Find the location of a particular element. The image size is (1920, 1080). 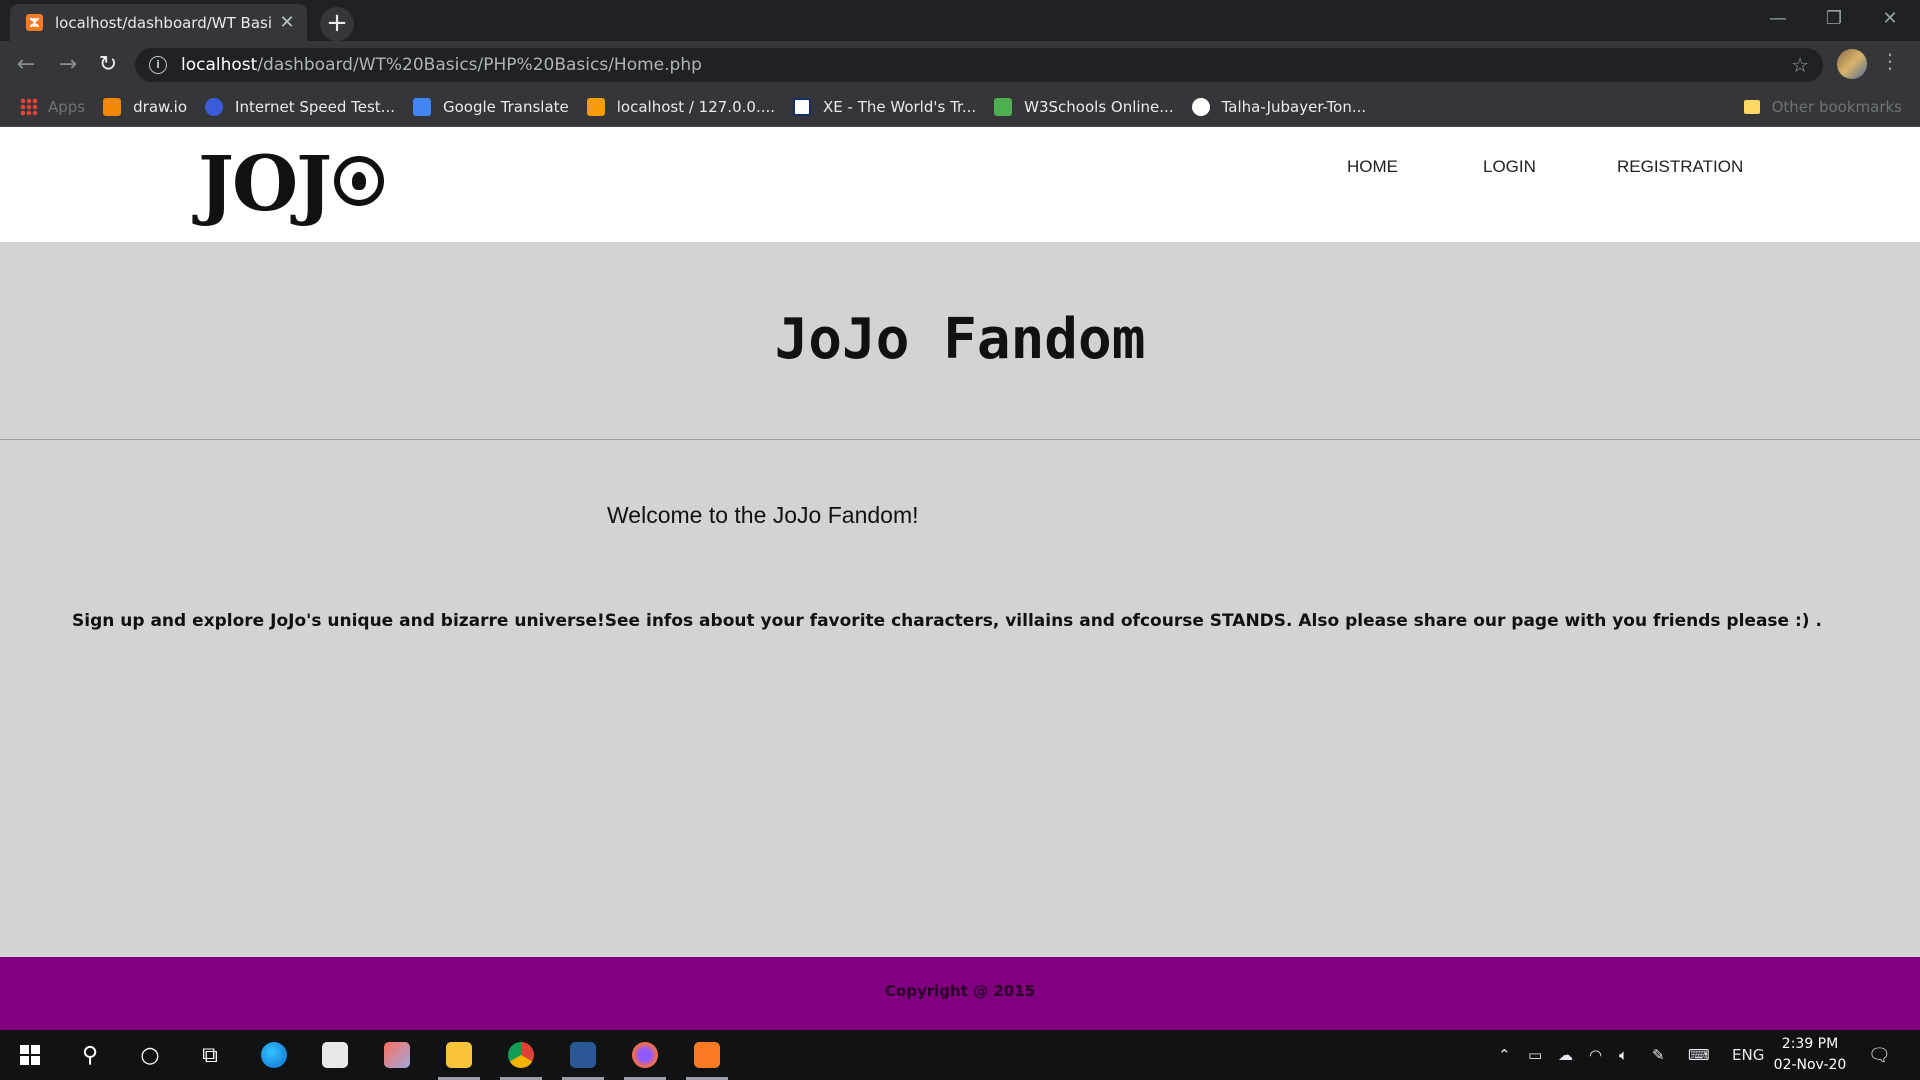

w3schools-icon is located at coordinates (1003, 107).